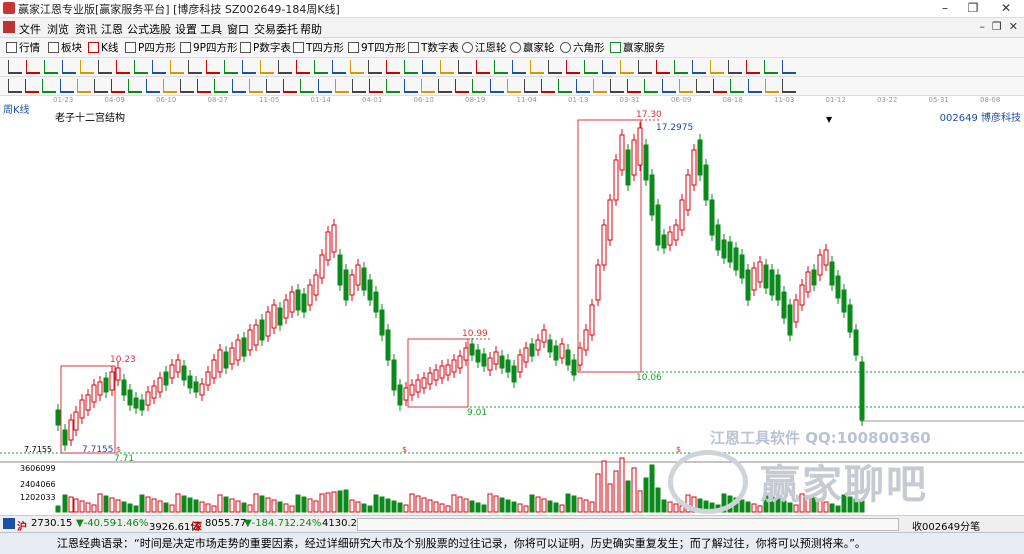 This screenshot has width=1024, height=554. Describe the element at coordinates (475, 334) in the screenshot. I see `box2-top-label: 10.99` at that location.